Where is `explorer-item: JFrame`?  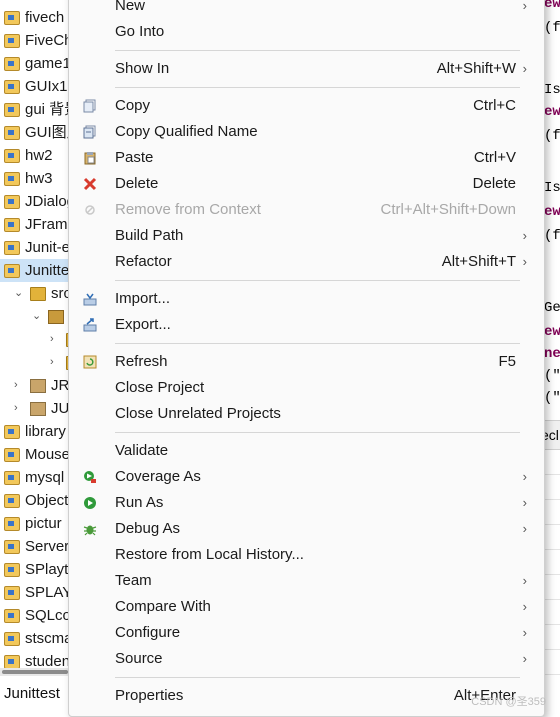 explorer-item: JFrame is located at coordinates (35, 224).